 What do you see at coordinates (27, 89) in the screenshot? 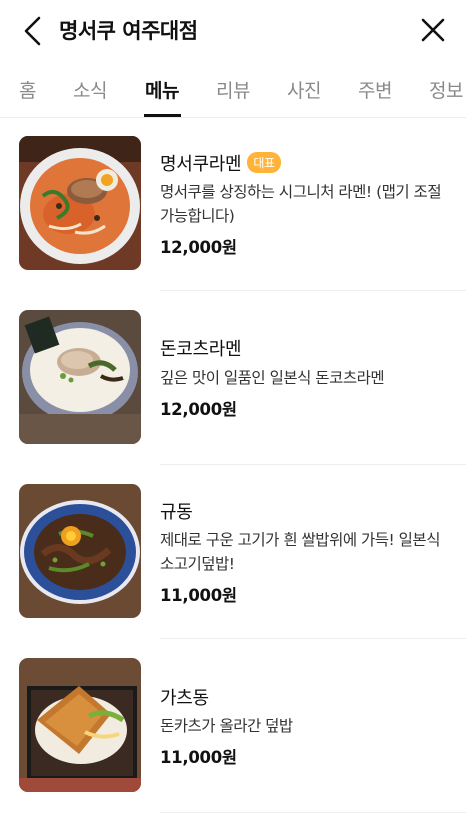
I see `tab-home: 홈` at bounding box center [27, 89].